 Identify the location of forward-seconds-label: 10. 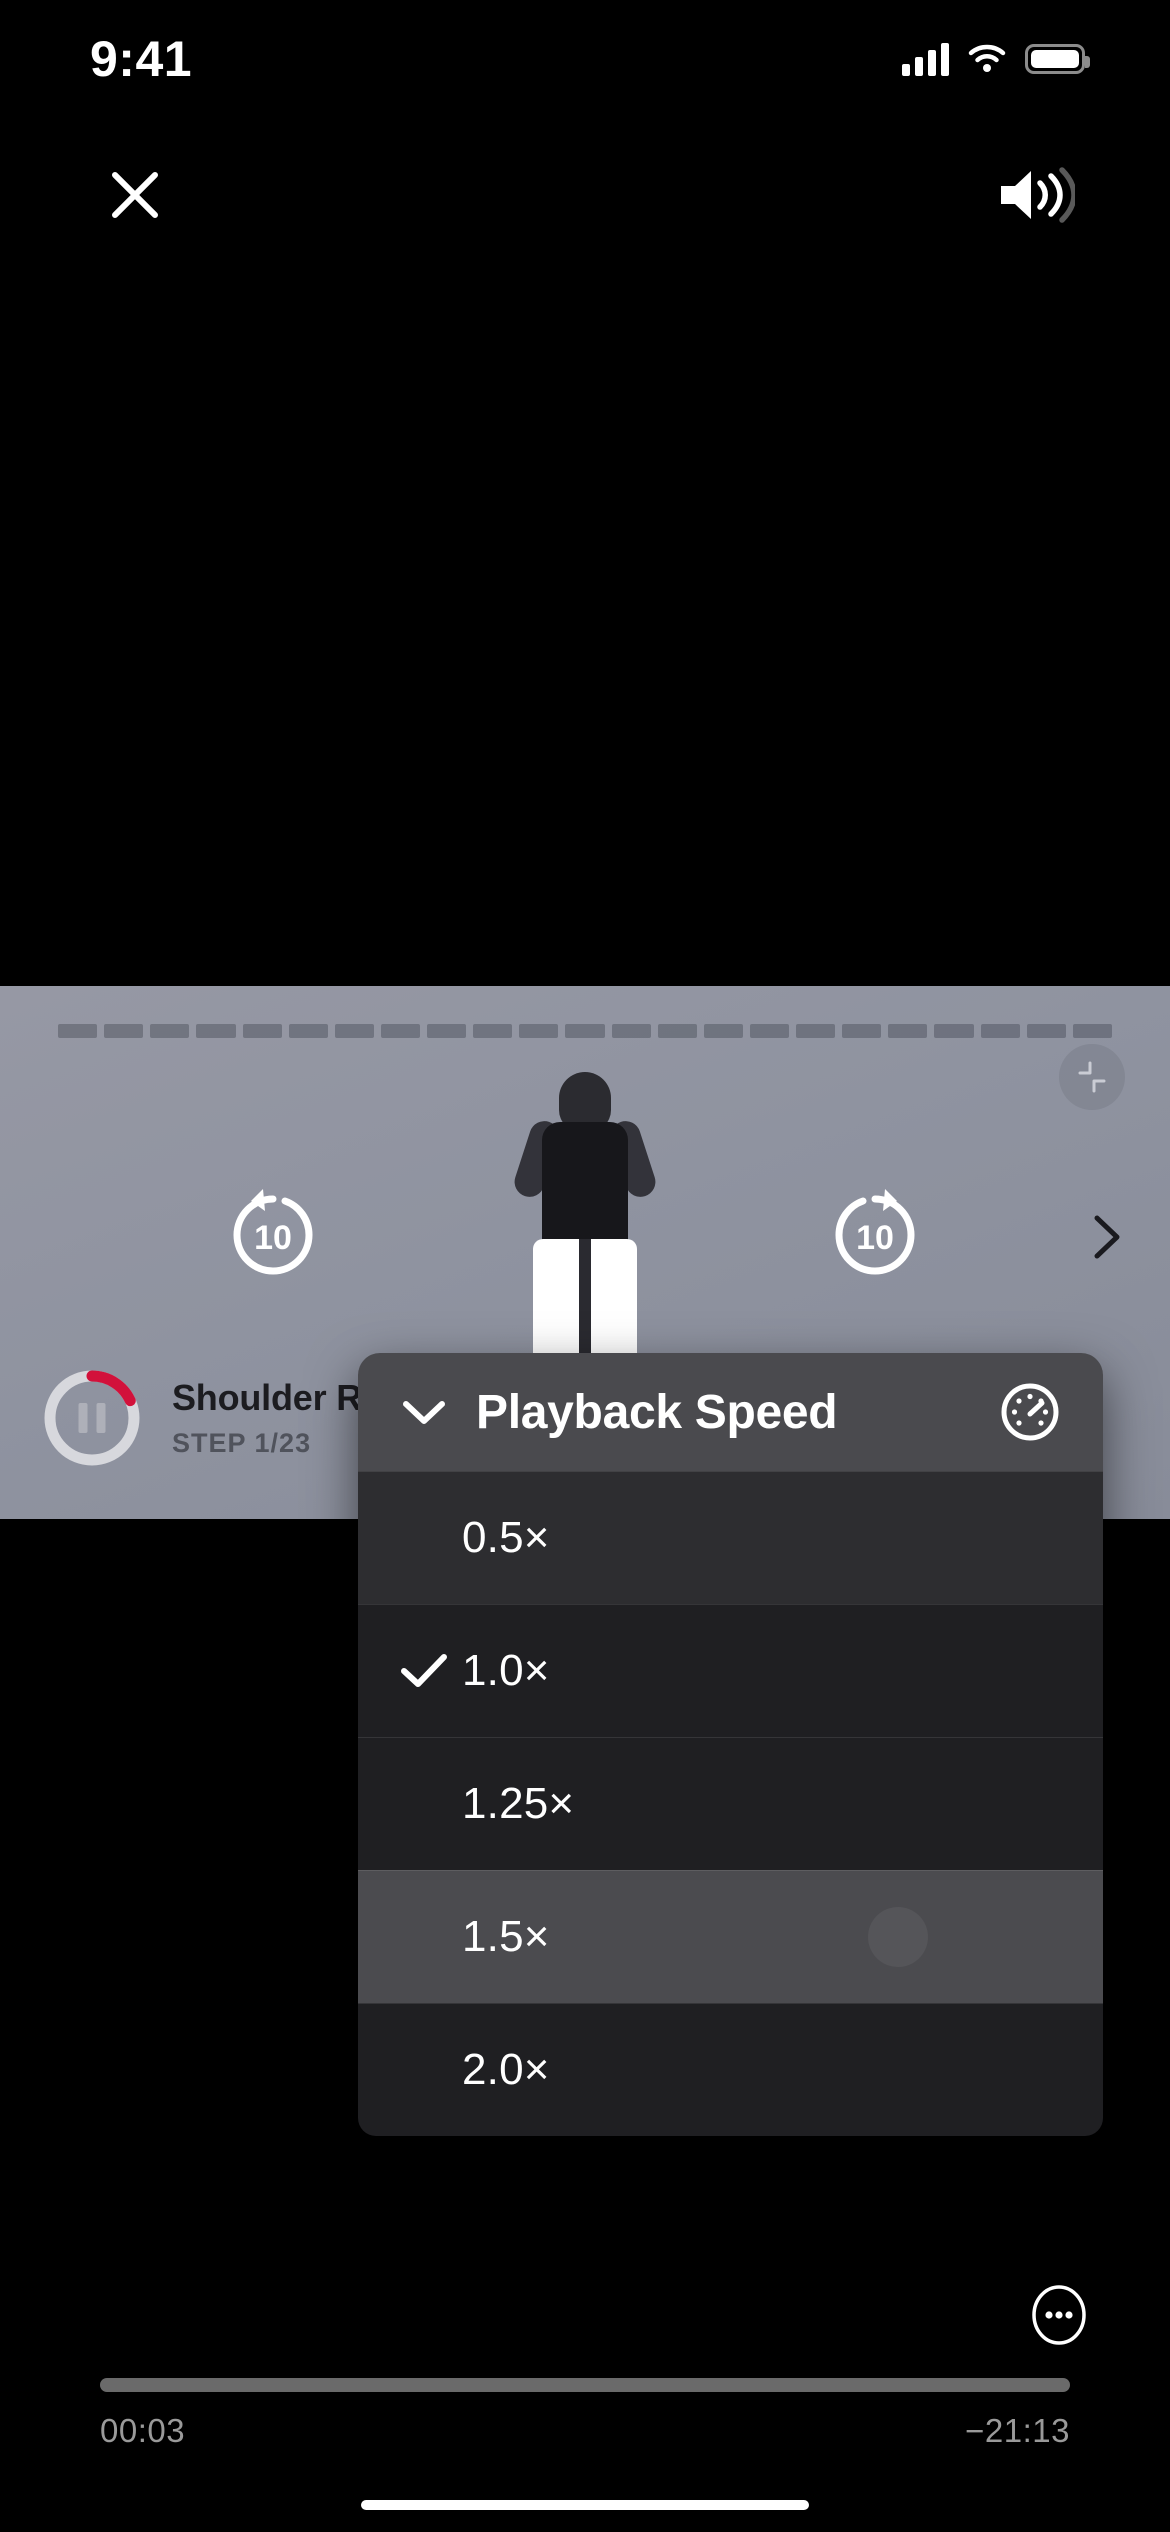
(875, 1238).